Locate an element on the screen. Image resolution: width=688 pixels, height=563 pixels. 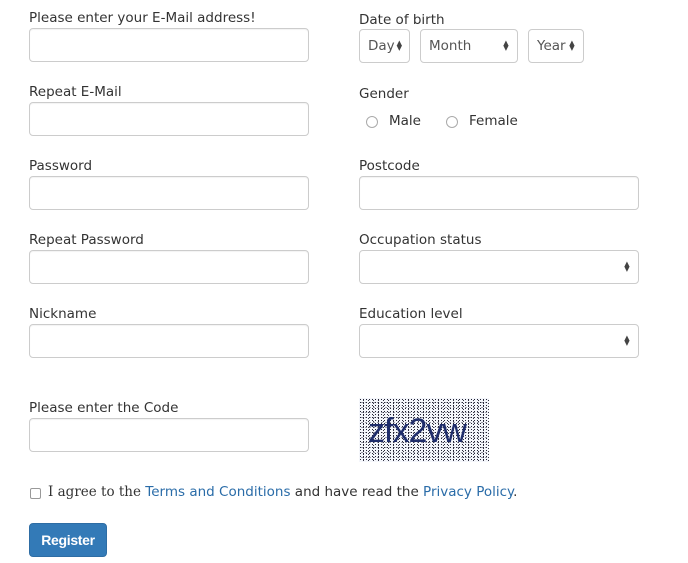
occupation-status-label: Occupation status is located at coordinates (420, 240).